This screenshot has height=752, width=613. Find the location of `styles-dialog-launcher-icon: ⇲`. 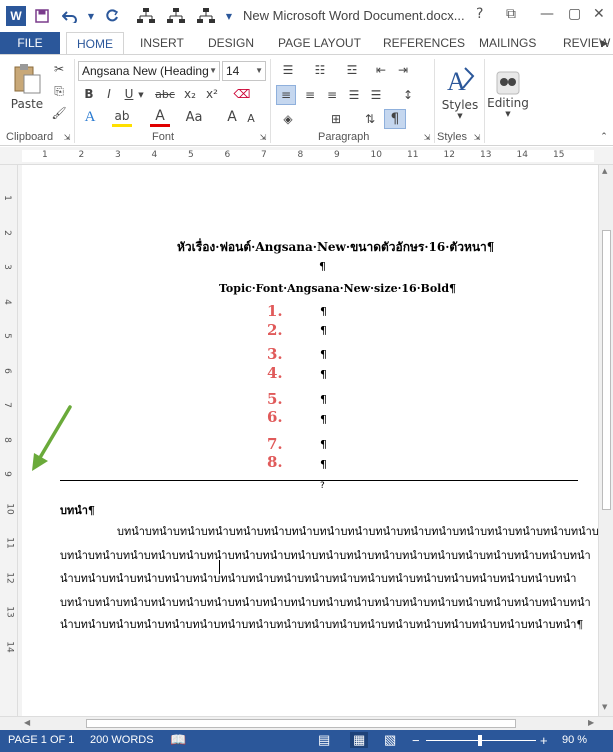

styles-dialog-launcher-icon: ⇲ is located at coordinates (477, 137).